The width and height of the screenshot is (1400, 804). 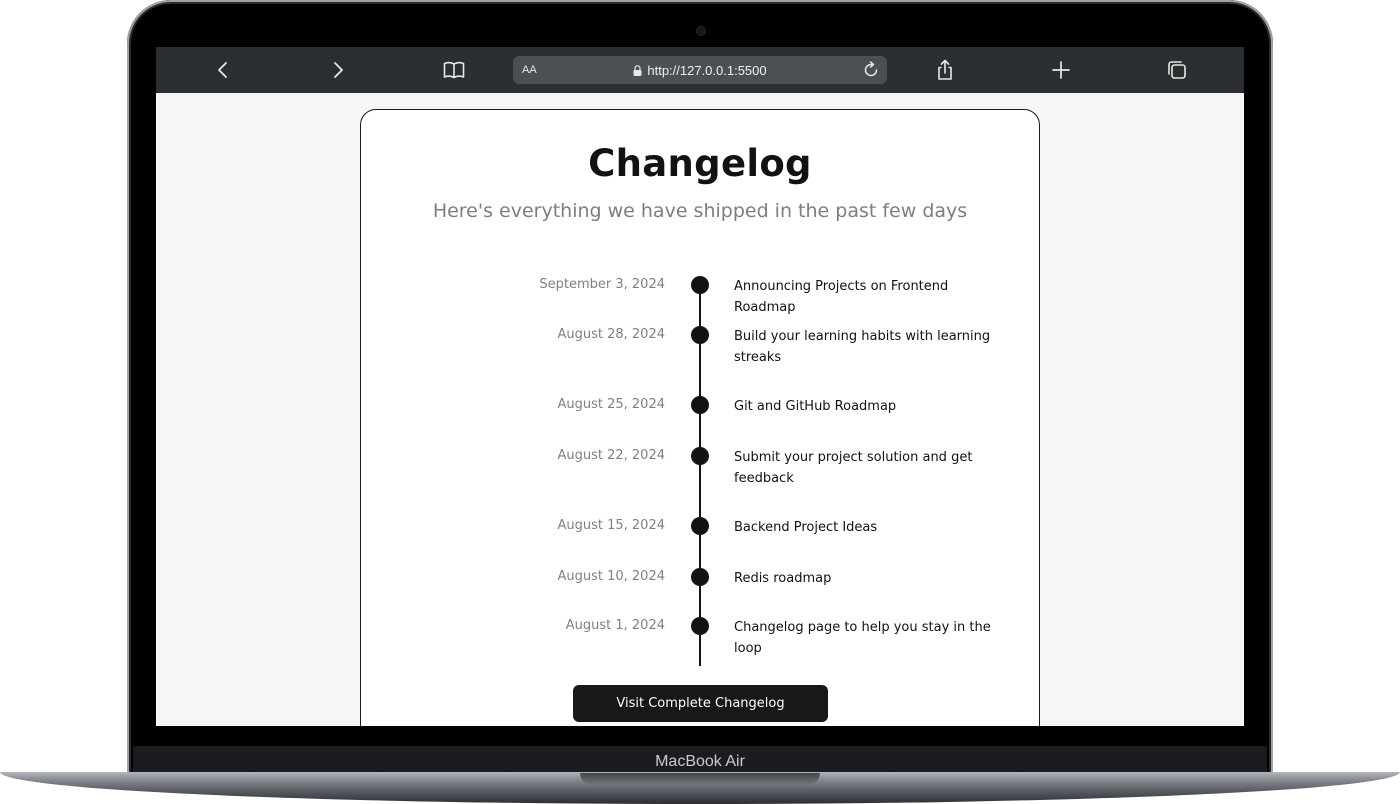 I want to click on visit-changelog-button: Visit Complete Changelog, so click(x=700, y=703).